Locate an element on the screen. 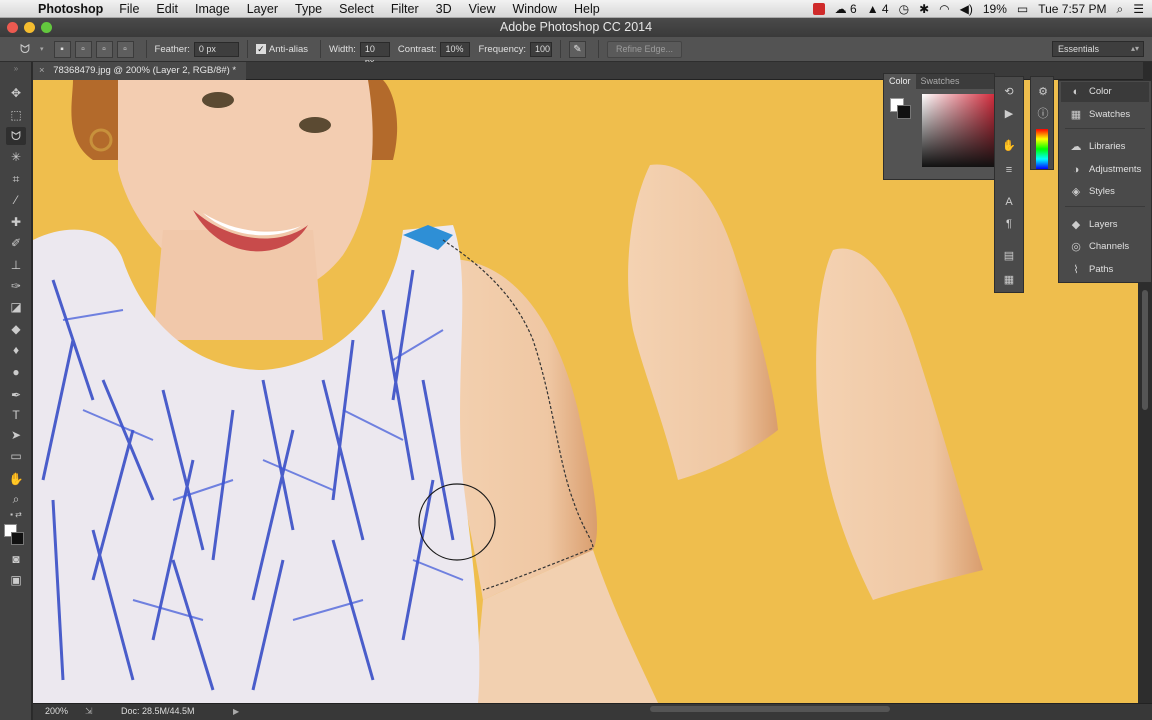 This screenshot has height=720, width=1152. marquee-tool-icon: ⬚ is located at coordinates (16, 115).